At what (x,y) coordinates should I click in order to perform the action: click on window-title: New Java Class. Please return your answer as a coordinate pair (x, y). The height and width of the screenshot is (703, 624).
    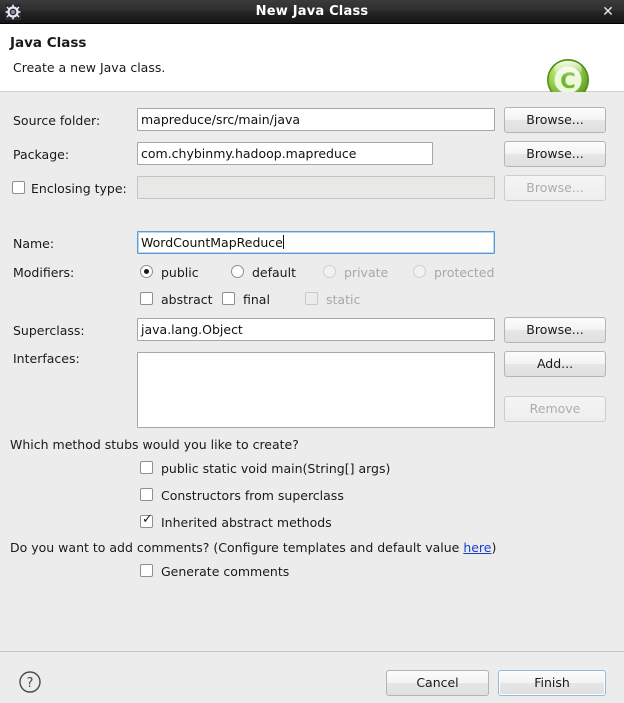
    Looking at the image, I should click on (312, 11).